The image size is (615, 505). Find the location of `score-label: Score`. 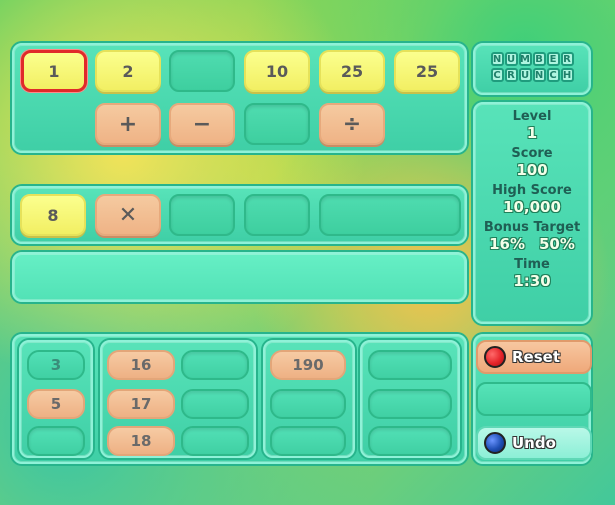

score-label: Score is located at coordinates (532, 153).